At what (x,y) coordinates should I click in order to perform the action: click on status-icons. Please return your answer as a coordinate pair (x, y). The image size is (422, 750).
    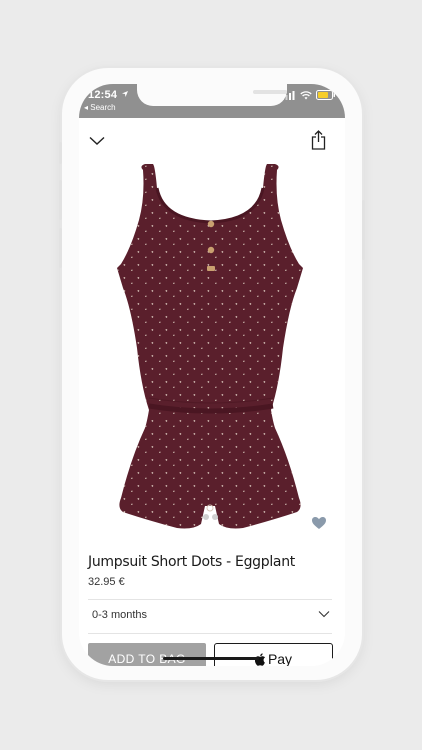
    Looking at the image, I should click on (309, 95).